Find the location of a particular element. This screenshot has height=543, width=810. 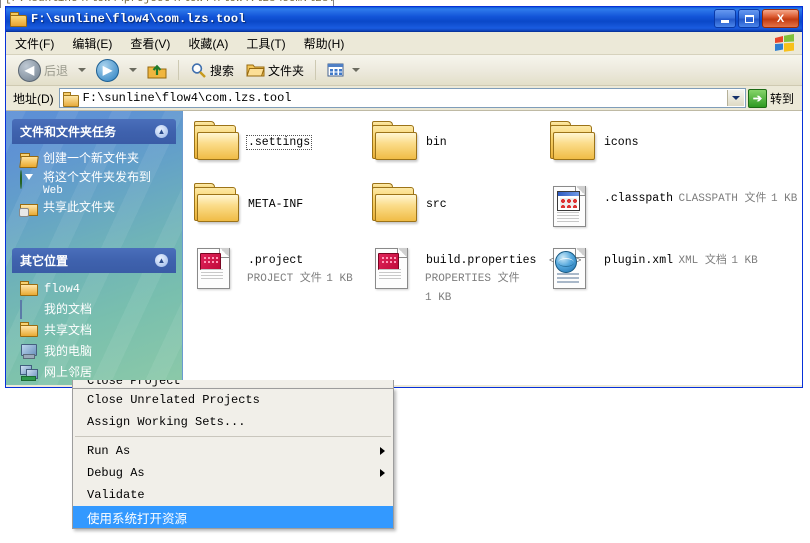

file-item-bin: bin is located at coordinates (456, 147).